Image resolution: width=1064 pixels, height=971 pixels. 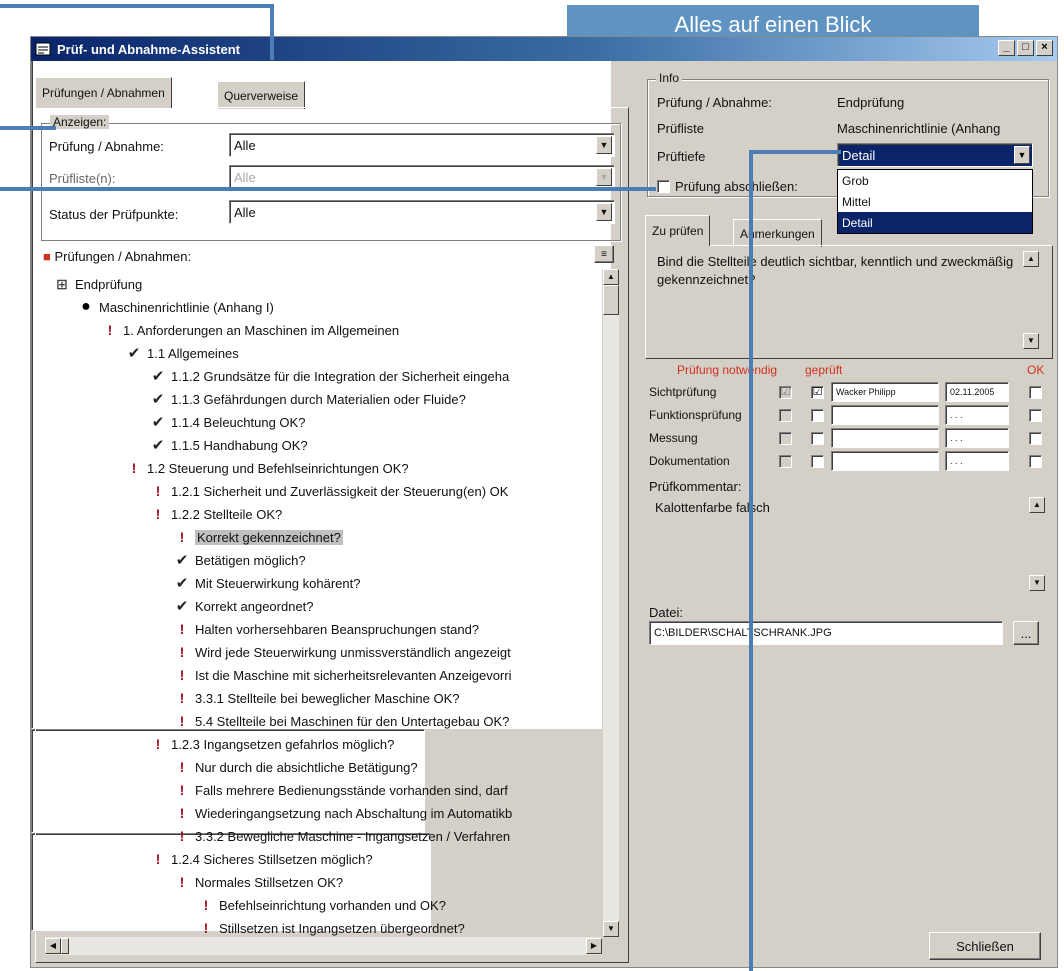 I want to click on tab-pruefungen: Prüfungen / Abnahmen, so click(x=103, y=92).